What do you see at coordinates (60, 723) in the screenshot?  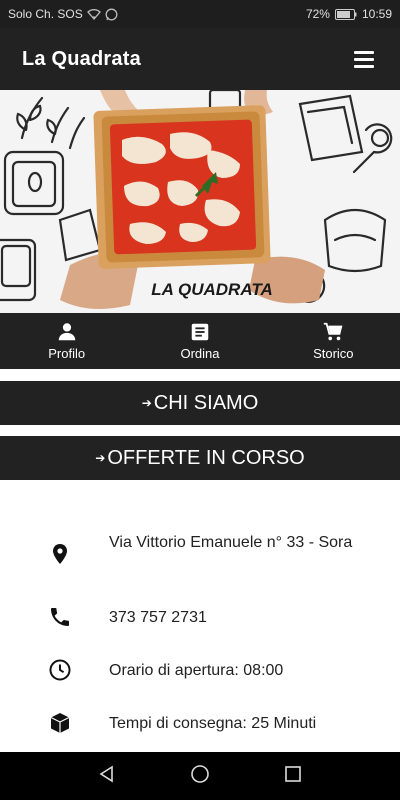 I see `package-icon` at bounding box center [60, 723].